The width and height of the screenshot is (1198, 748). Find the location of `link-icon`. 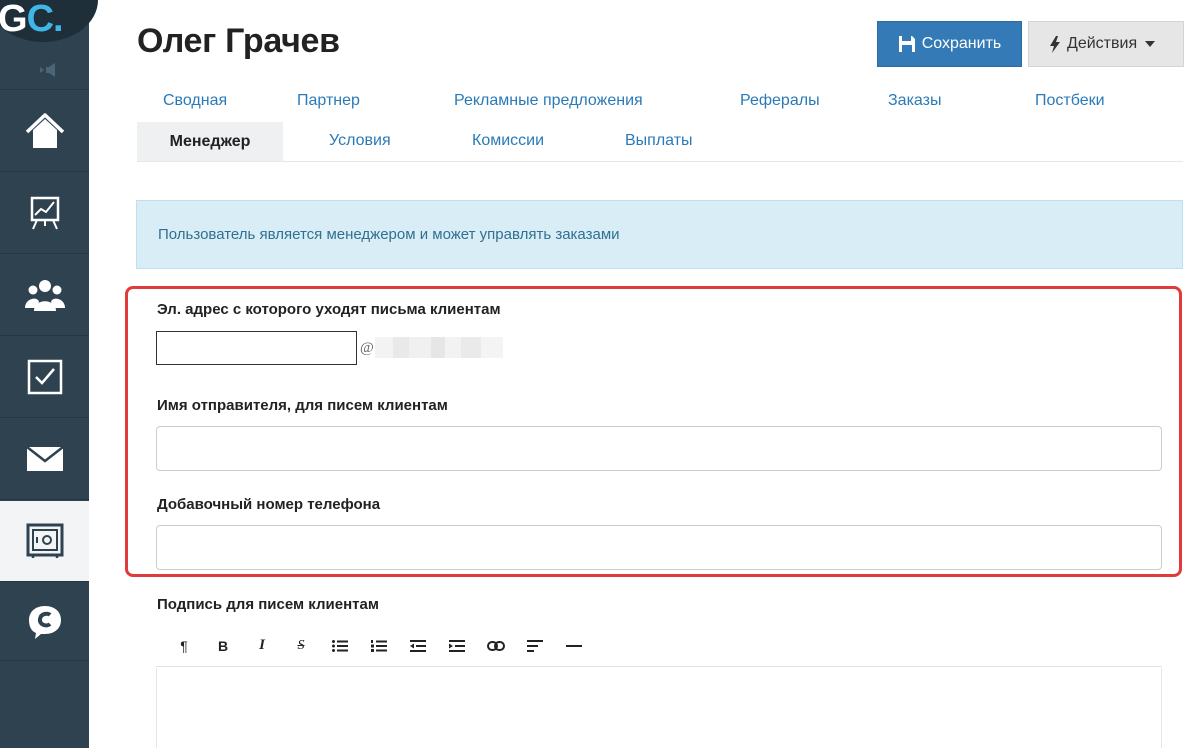

link-icon is located at coordinates (496, 646).